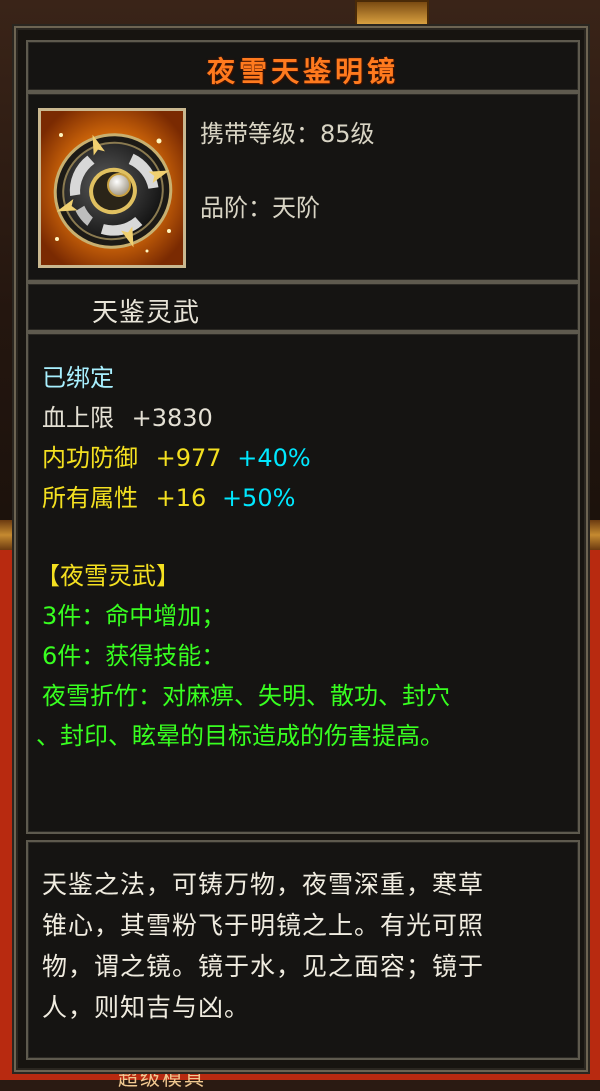  I want to click on item-icon-frame, so click(112, 188).